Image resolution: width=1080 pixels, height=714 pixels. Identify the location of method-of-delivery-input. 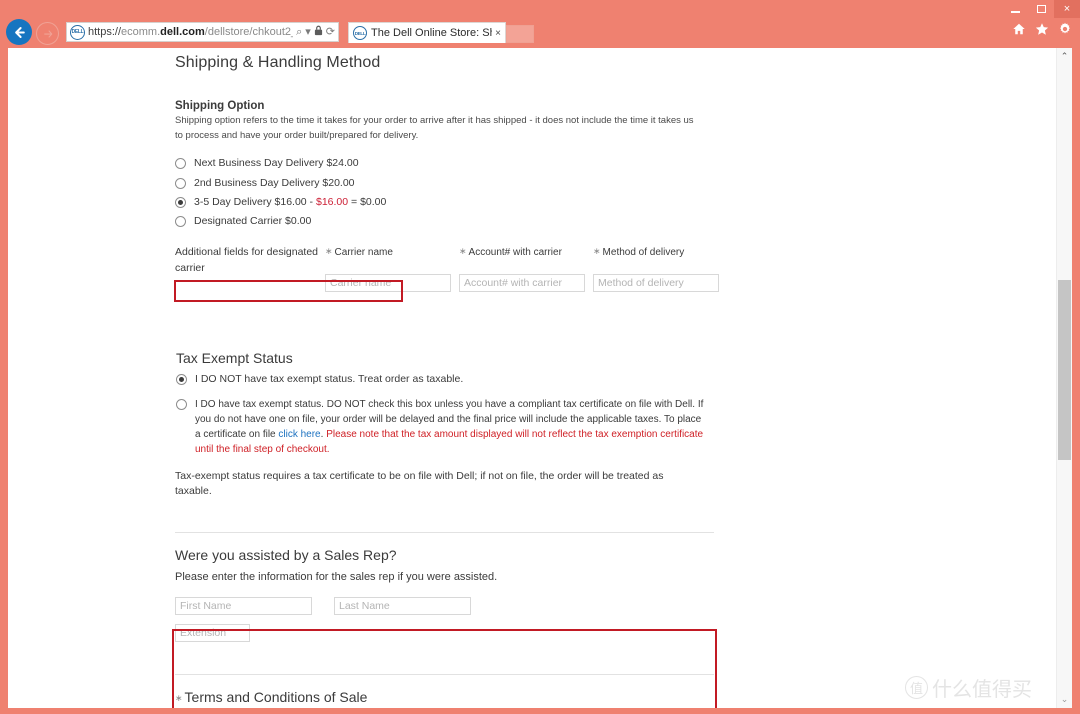
(656, 283).